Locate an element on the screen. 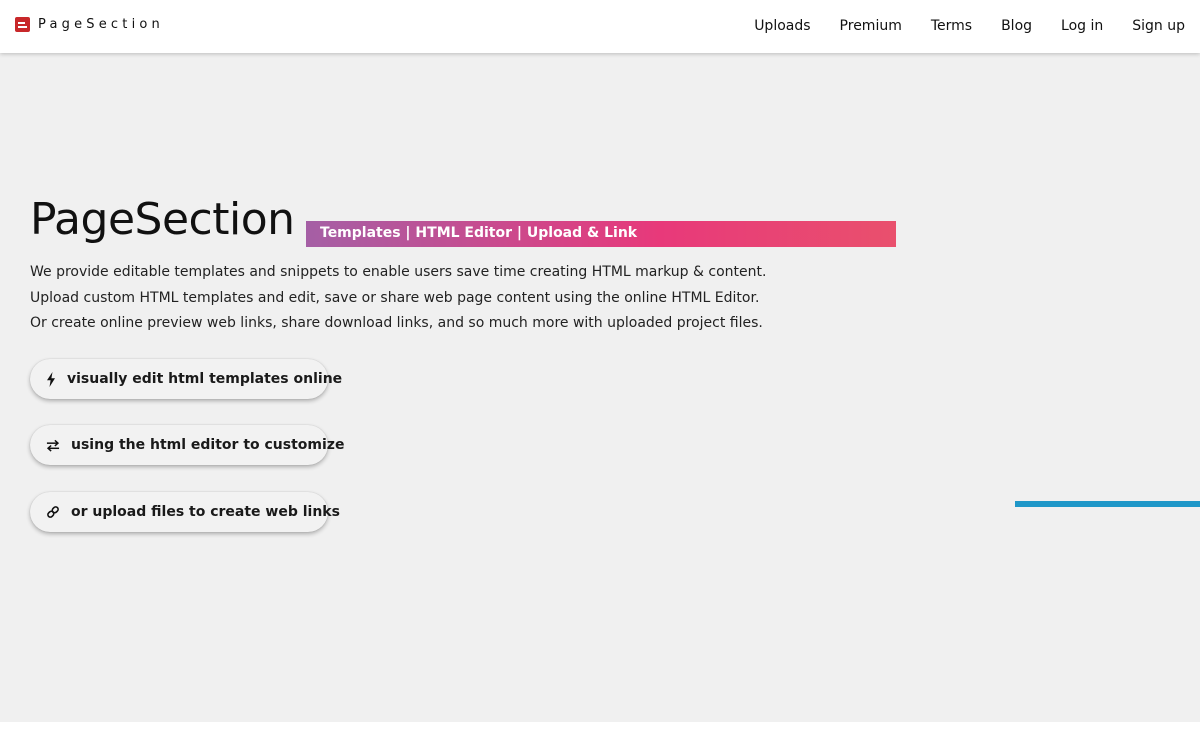  tagline-text: Templates | HTML Editor | Upload & Link is located at coordinates (479, 233).